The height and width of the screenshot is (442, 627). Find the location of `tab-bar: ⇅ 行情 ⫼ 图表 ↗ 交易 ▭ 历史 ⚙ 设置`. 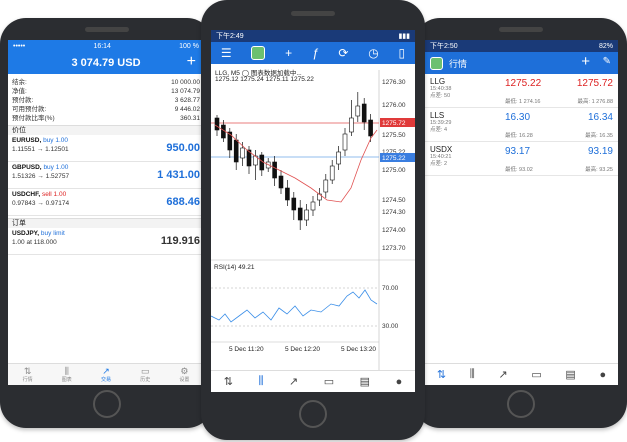

tab-bar: ⇅ 行情 ⫼ 图表 ↗ 交易 ▭ 历史 ⚙ 设置 is located at coordinates (106, 374).